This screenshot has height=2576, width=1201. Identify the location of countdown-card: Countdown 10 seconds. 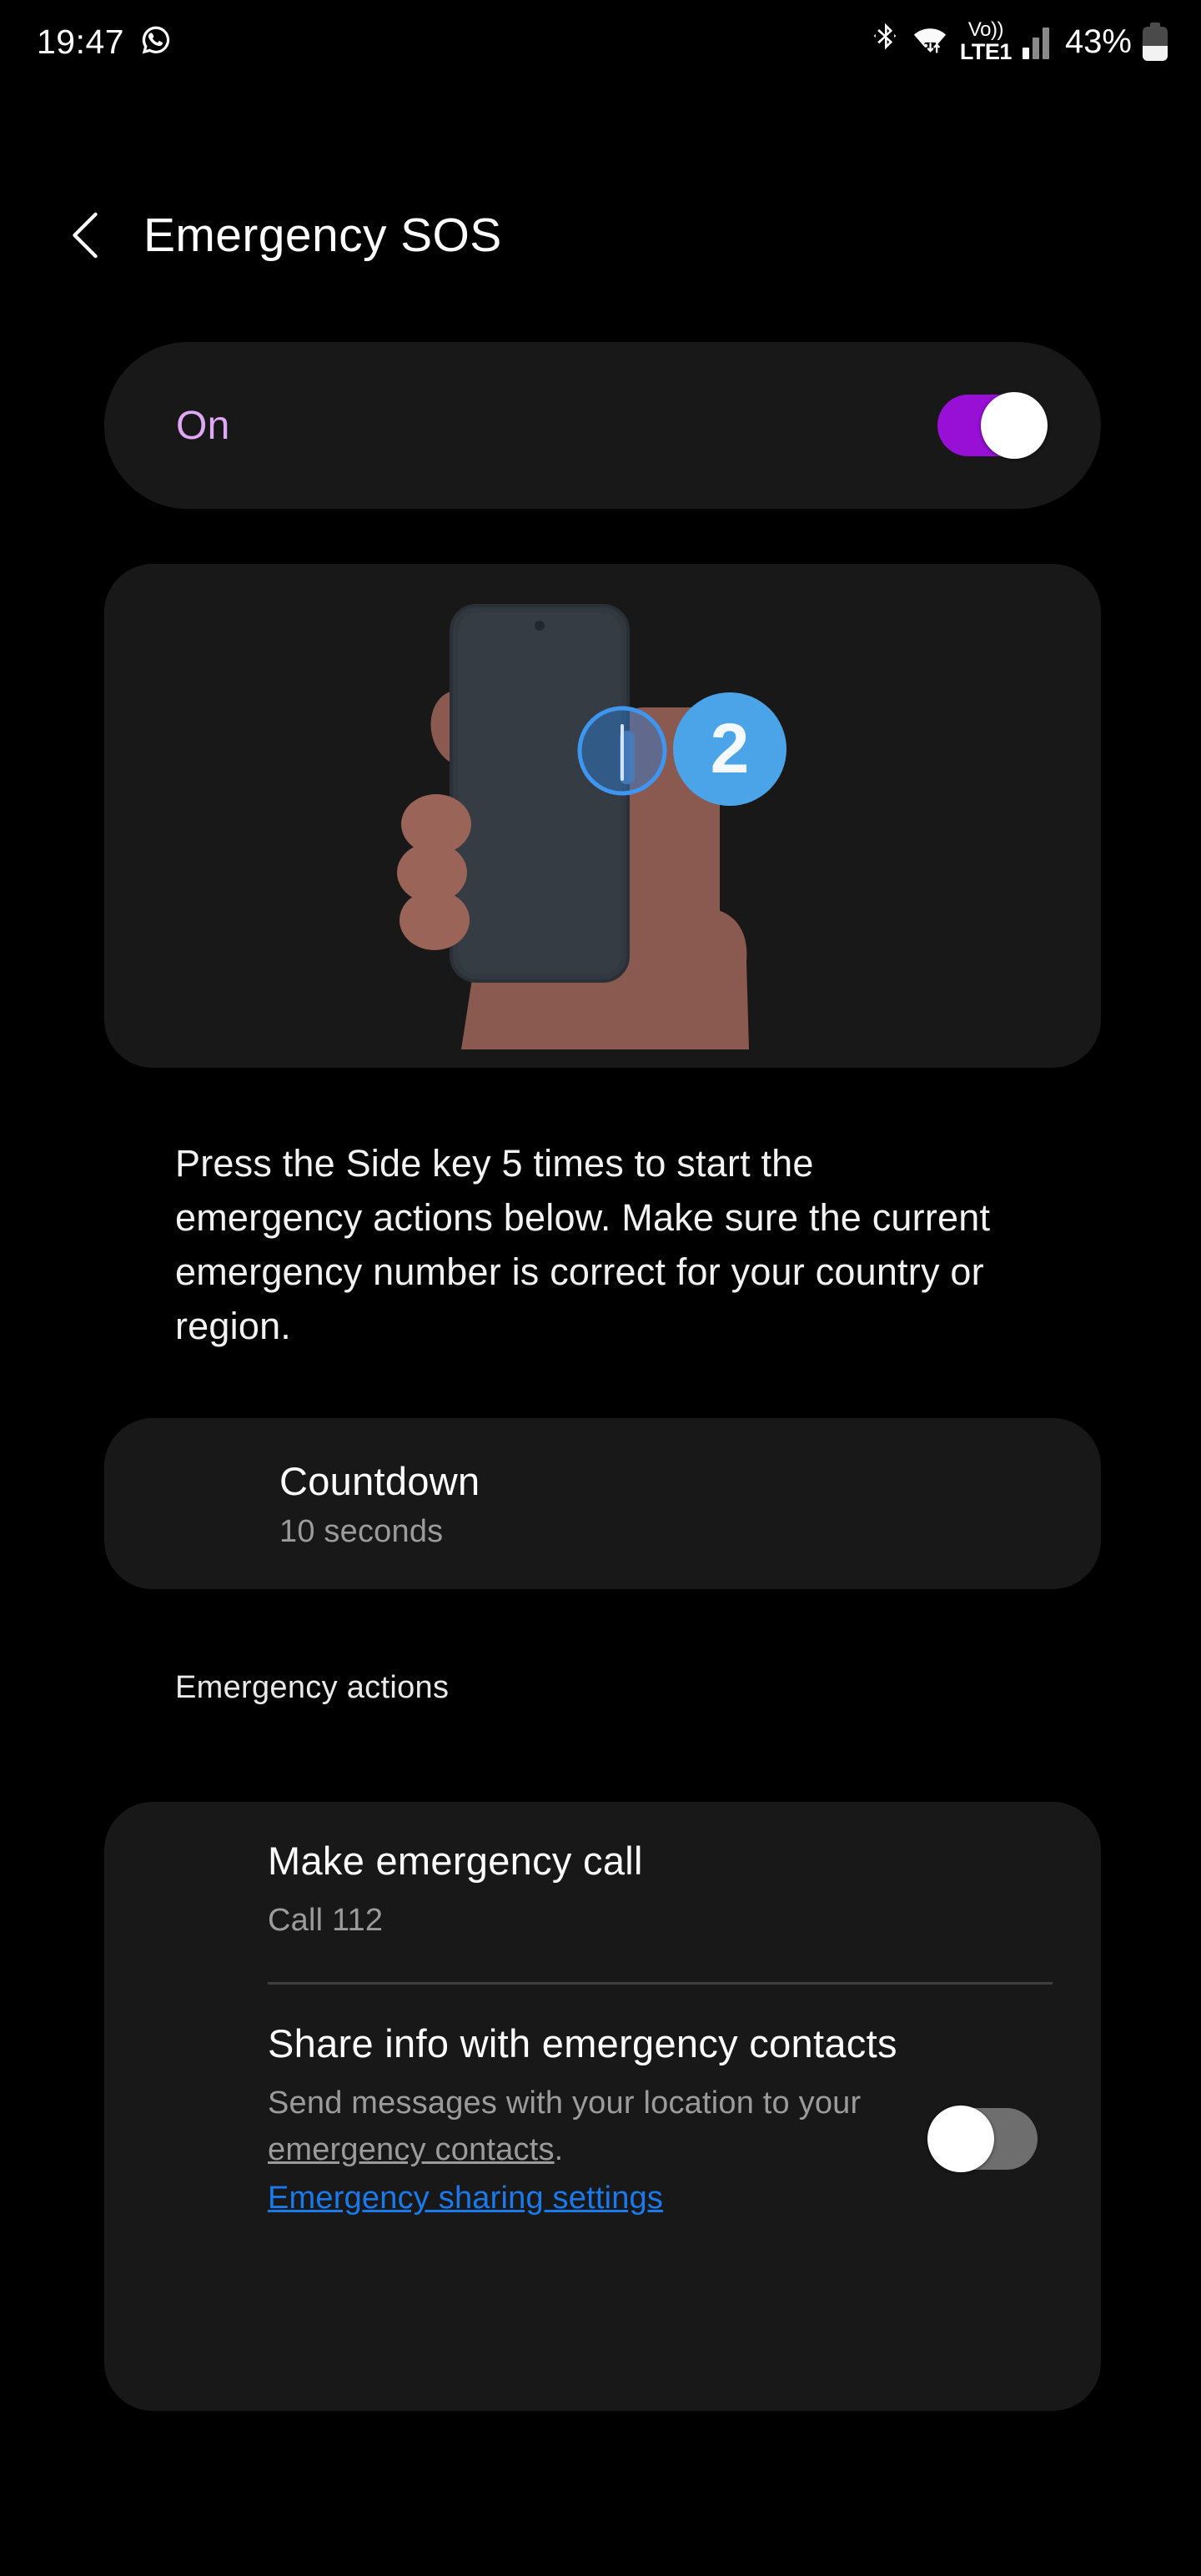
(603, 1503).